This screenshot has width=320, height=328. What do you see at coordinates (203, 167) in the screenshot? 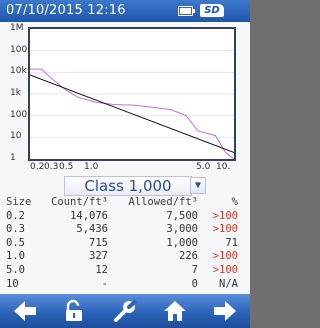
I see `x-tick-label: 5.0` at bounding box center [203, 167].